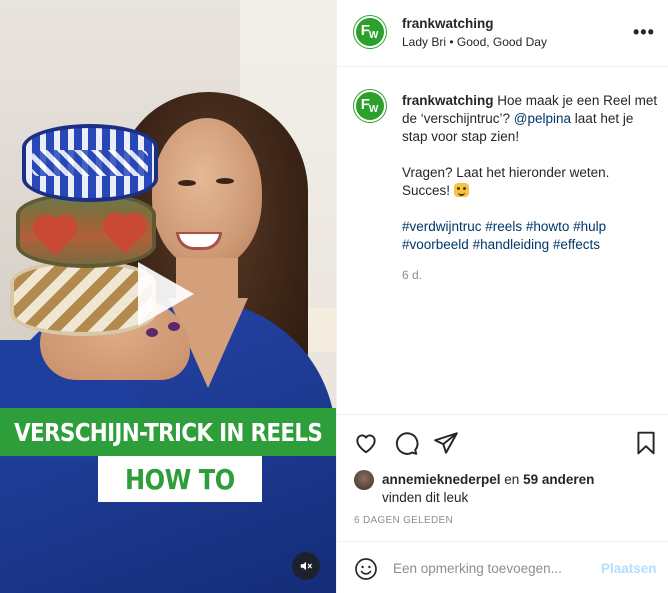 The image size is (668, 593). What do you see at coordinates (542, 118) in the screenshot?
I see `mention-link: @pelpina` at bounding box center [542, 118].